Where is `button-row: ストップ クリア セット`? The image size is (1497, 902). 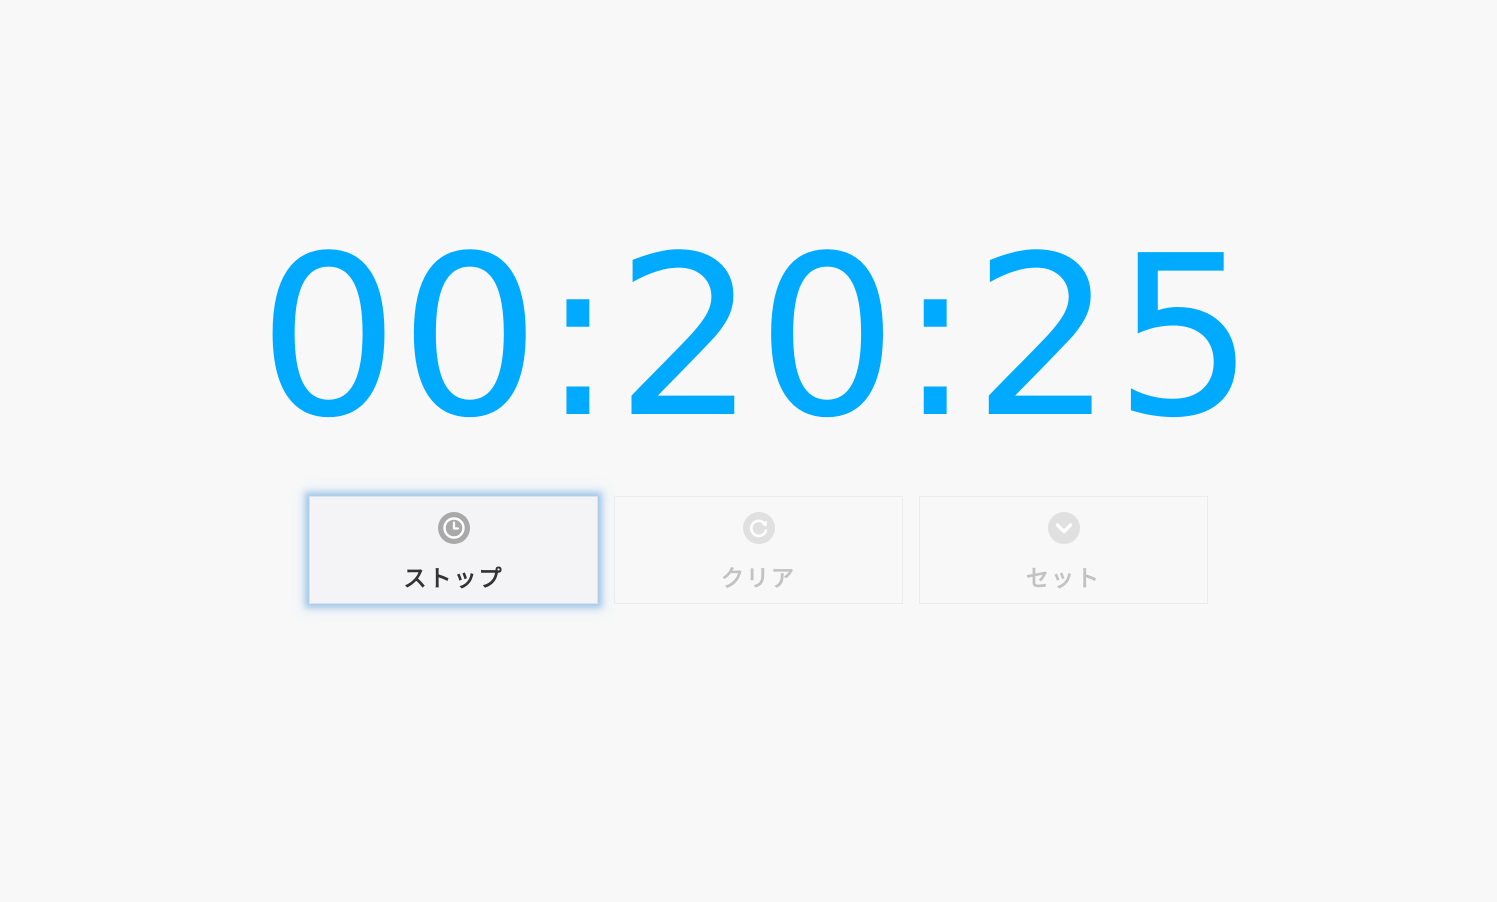
button-row: ストップ クリア セット is located at coordinates (759, 551).